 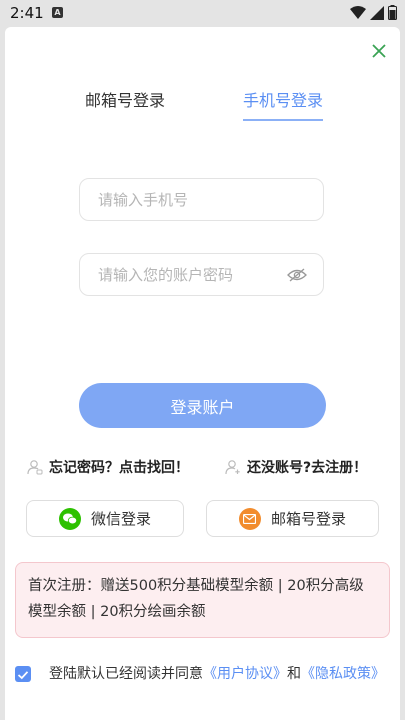 I want to click on wechat-icon, so click(x=69, y=518).